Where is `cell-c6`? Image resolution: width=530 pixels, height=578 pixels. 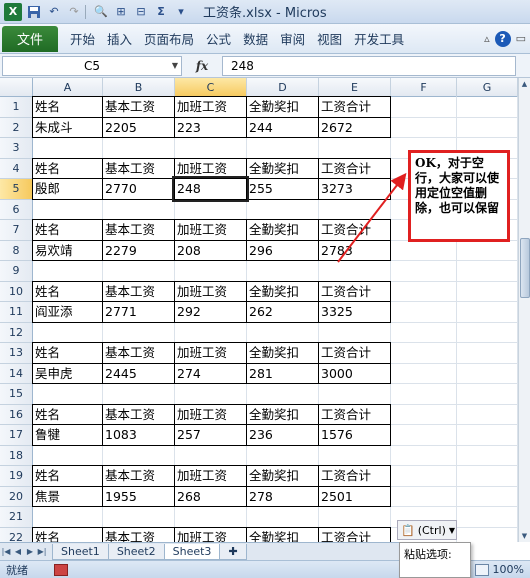 cell-c6 is located at coordinates (211, 209).